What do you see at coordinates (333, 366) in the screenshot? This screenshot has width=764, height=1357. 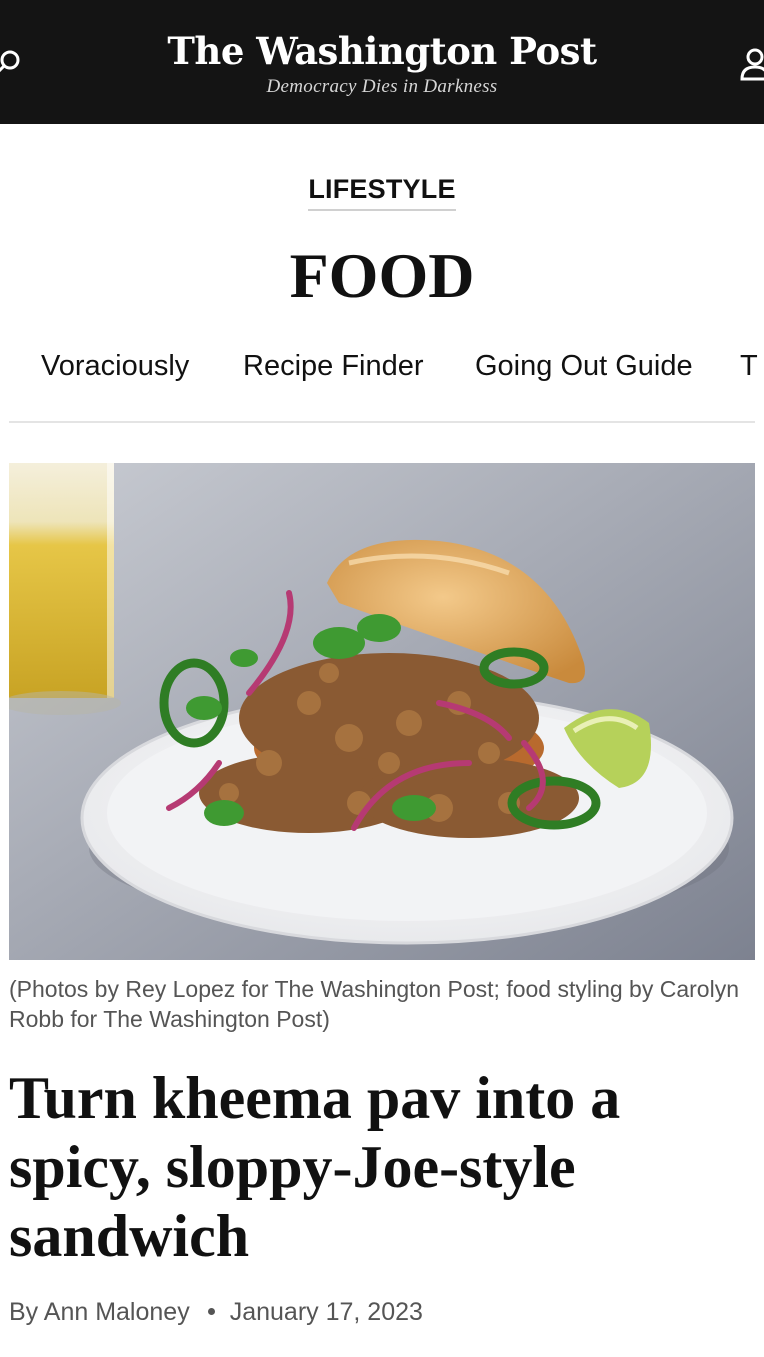 I see `subnav-item-recipe-finder: Recipe Finder` at bounding box center [333, 366].